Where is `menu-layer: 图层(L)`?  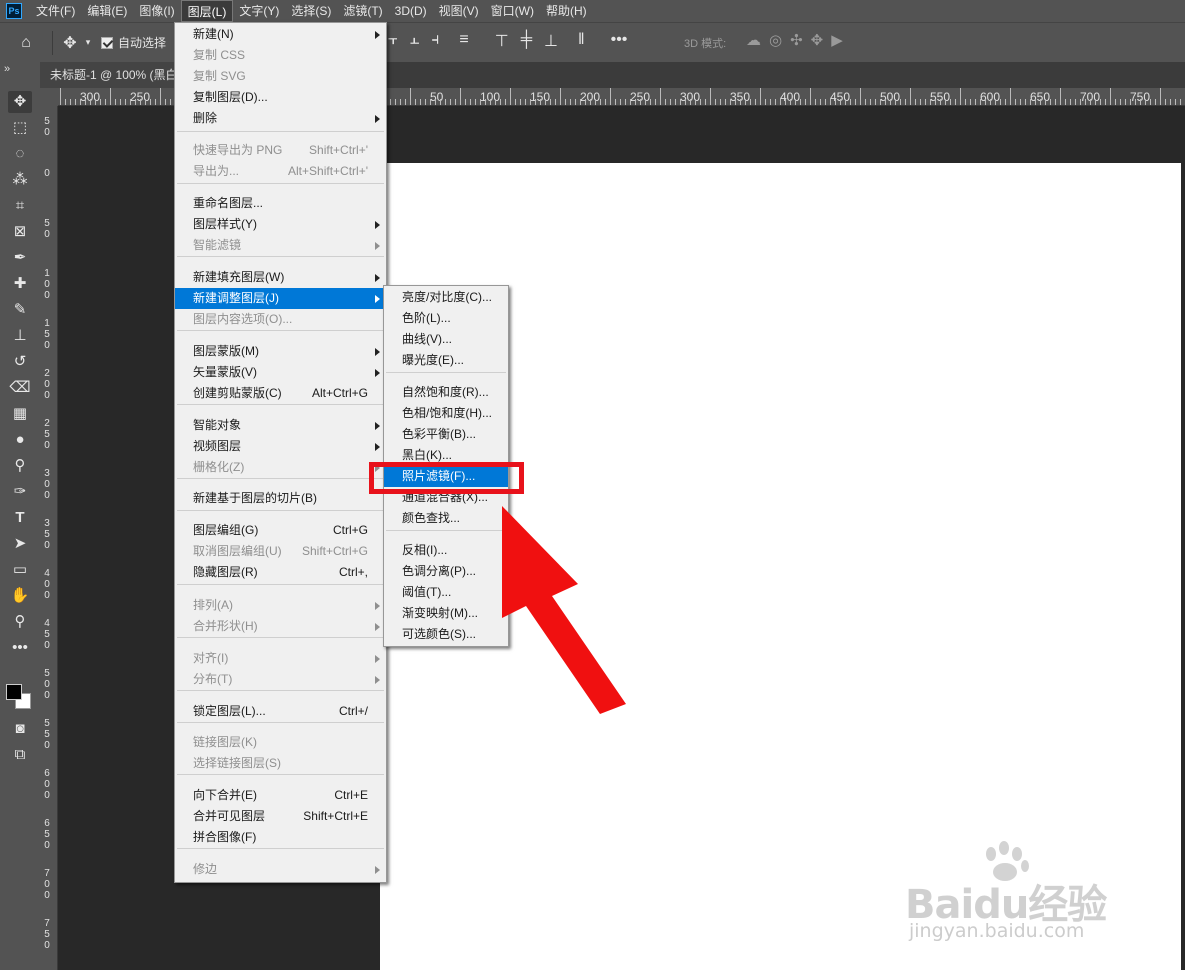
menu-layer: 图层(L) is located at coordinates (207, 11).